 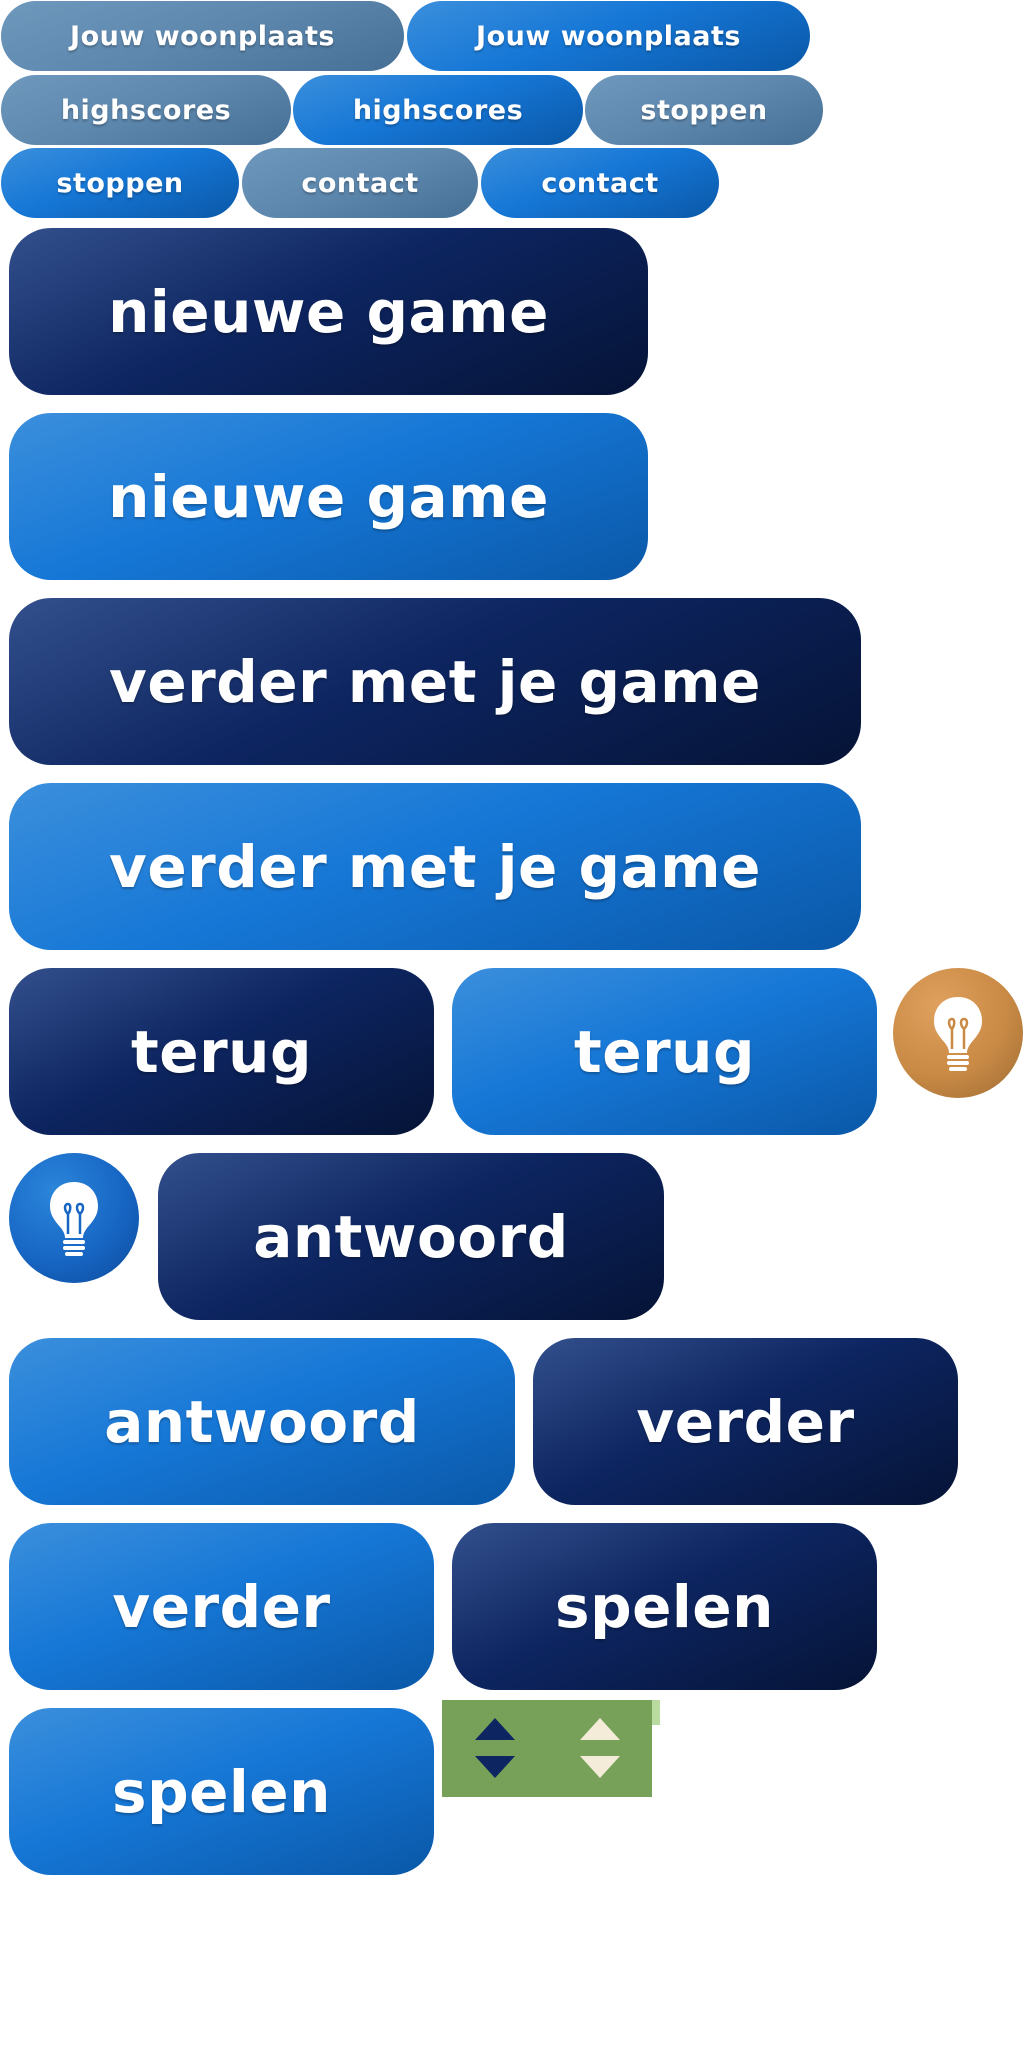 I want to click on up-down-arrows-icon-light, so click(x=600, y=1750).